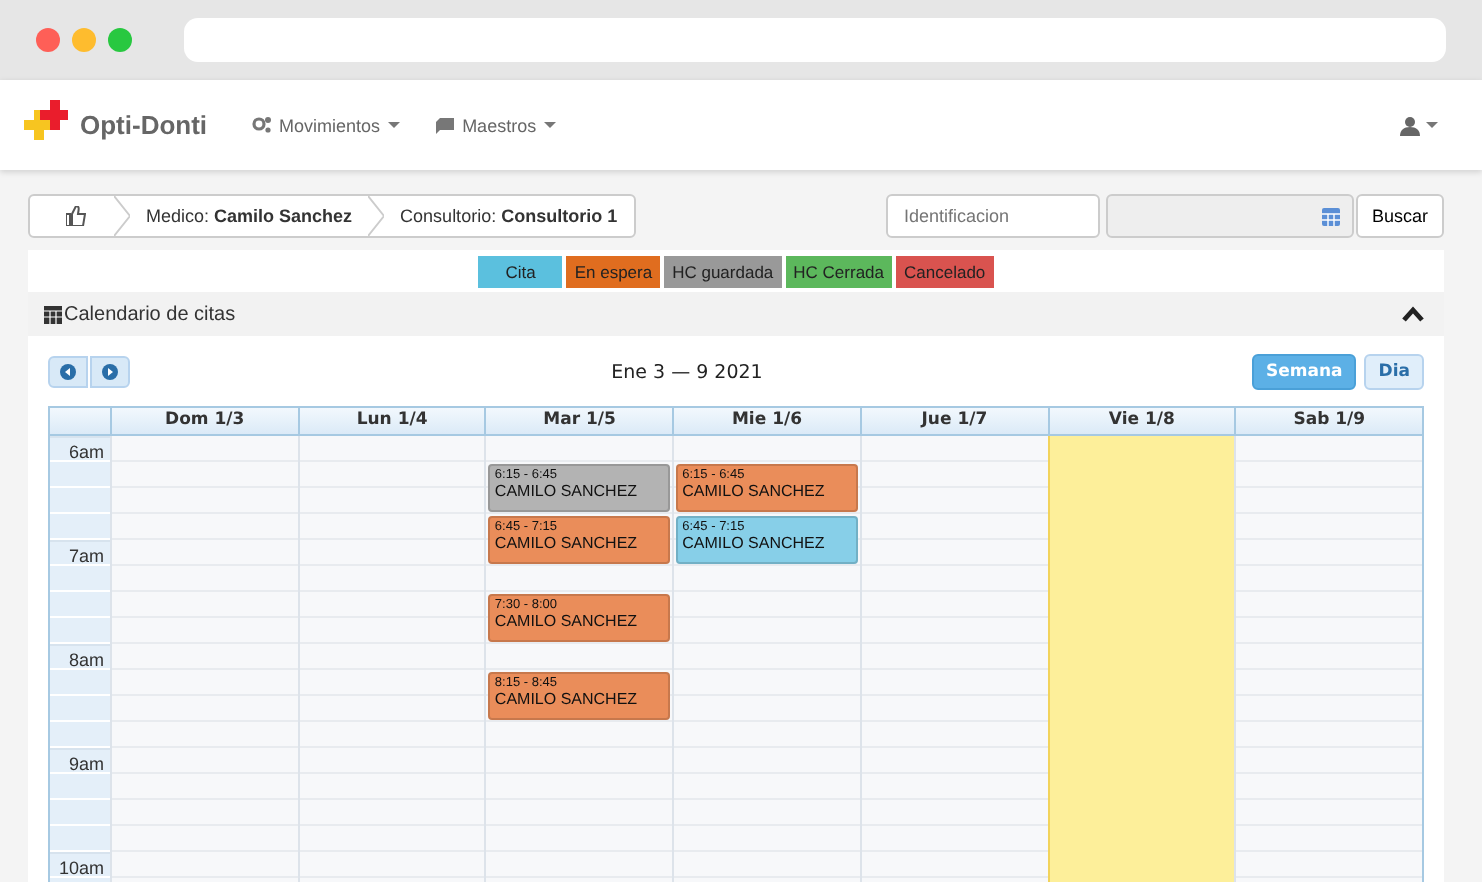 This screenshot has height=882, width=1482. Describe the element at coordinates (839, 272) in the screenshot. I see `status-legend-item: HC Cerrada` at that location.